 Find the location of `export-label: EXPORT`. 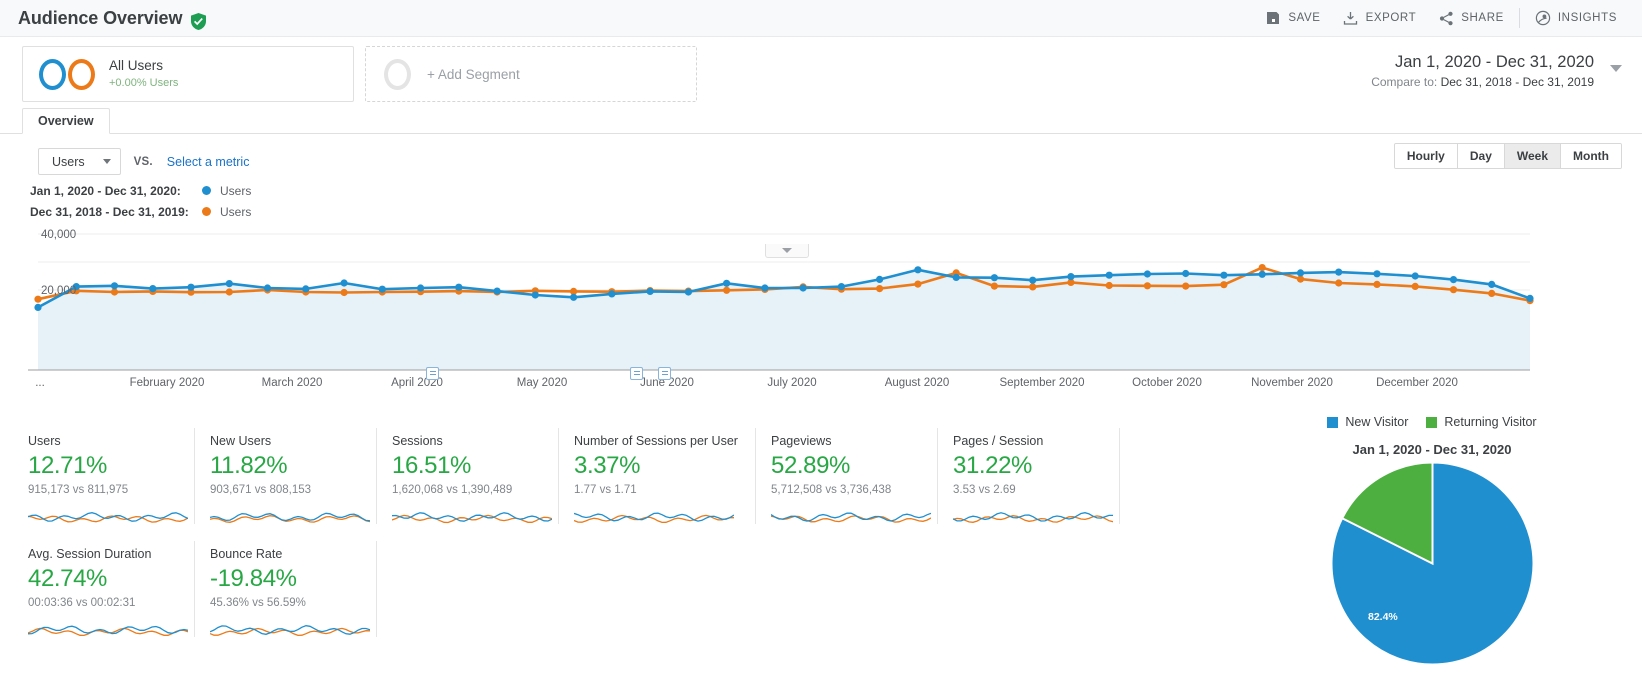

export-label: EXPORT is located at coordinates (1391, 18).